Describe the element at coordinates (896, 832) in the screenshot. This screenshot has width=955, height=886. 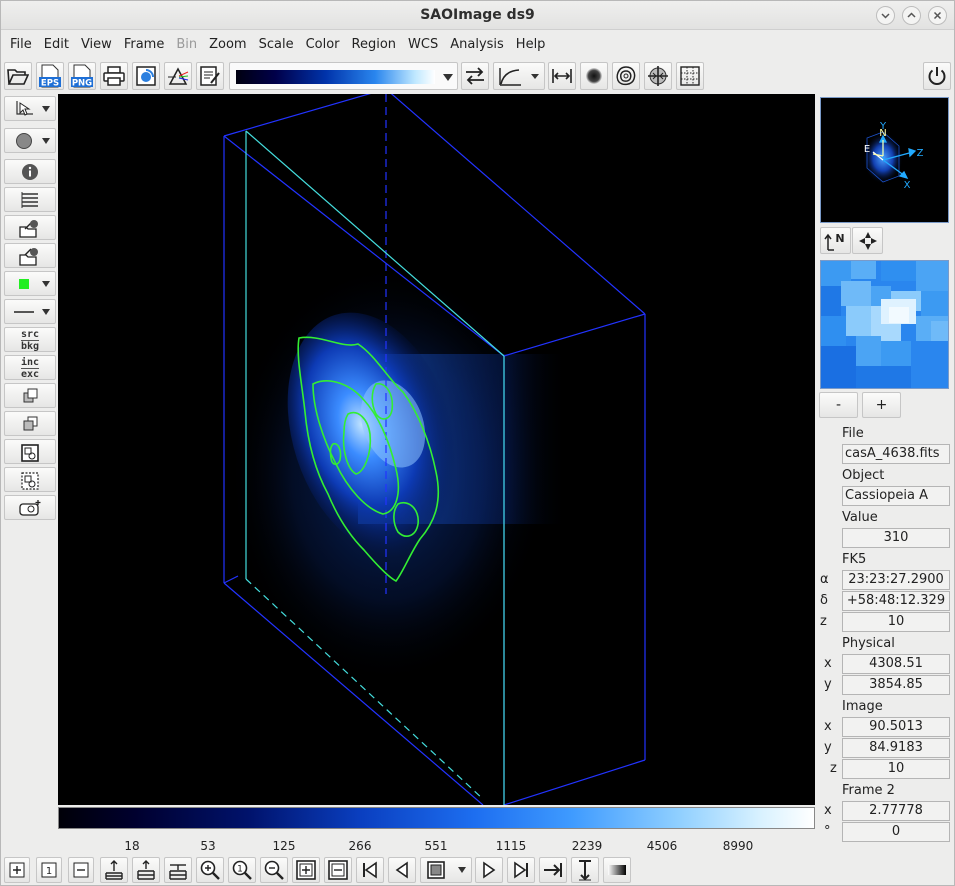
I see `frame-angle-value: 0` at that location.